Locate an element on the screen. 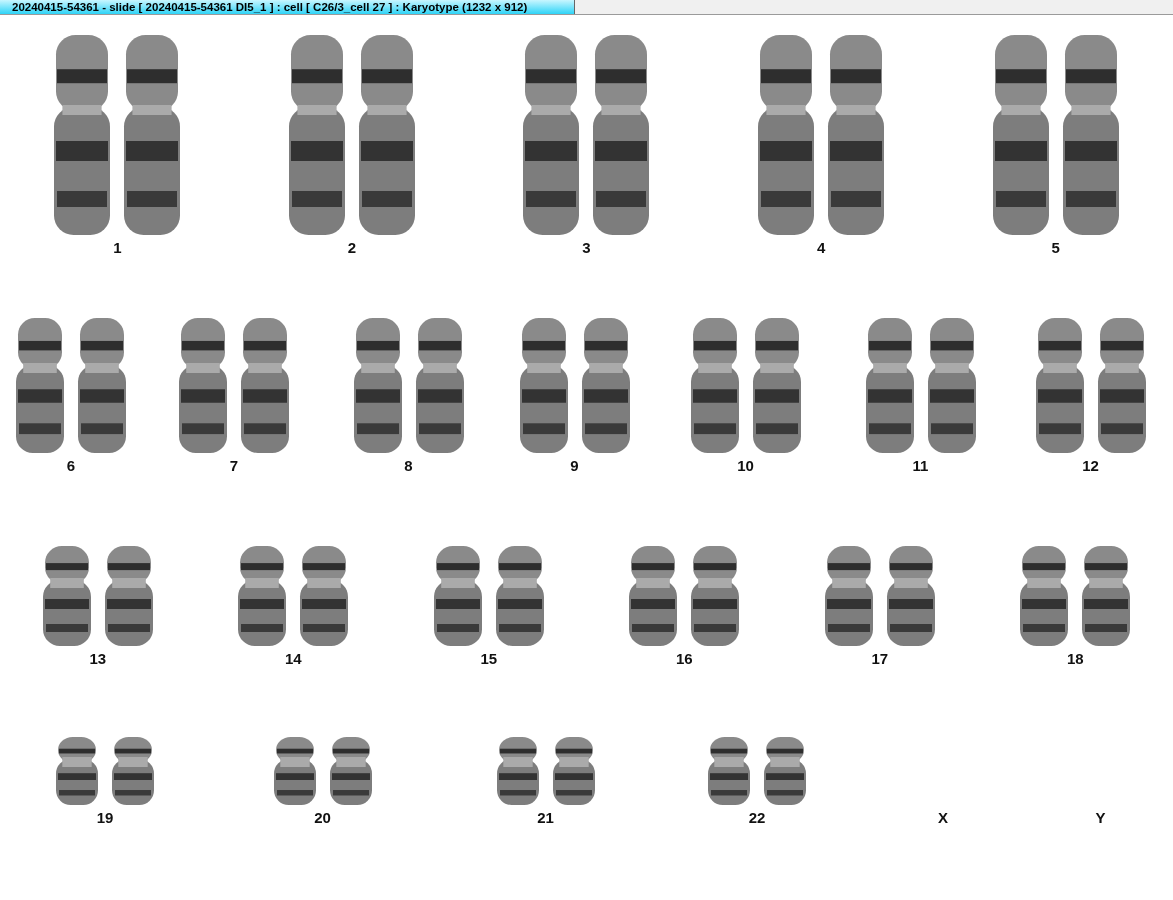  chromosome-number: 21 is located at coordinates (545, 817).